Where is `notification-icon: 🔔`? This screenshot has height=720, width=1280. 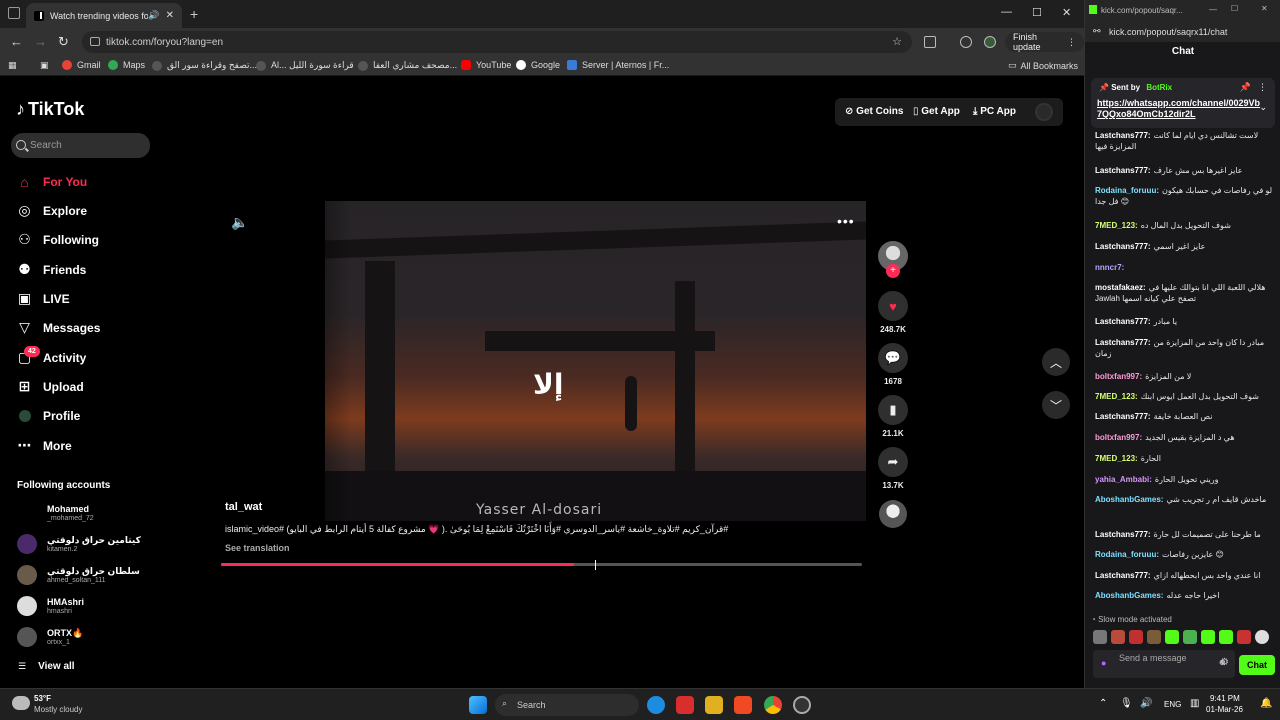
notification-icon: 🔔 is located at coordinates (1266, 703).